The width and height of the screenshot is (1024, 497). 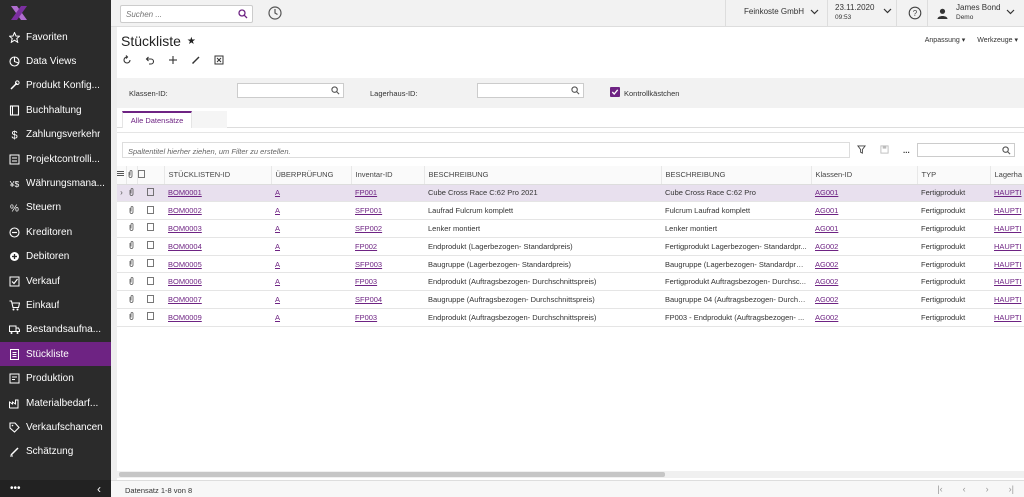 I want to click on column-header: ÜBERPRÜFUNG, so click(x=311, y=175).